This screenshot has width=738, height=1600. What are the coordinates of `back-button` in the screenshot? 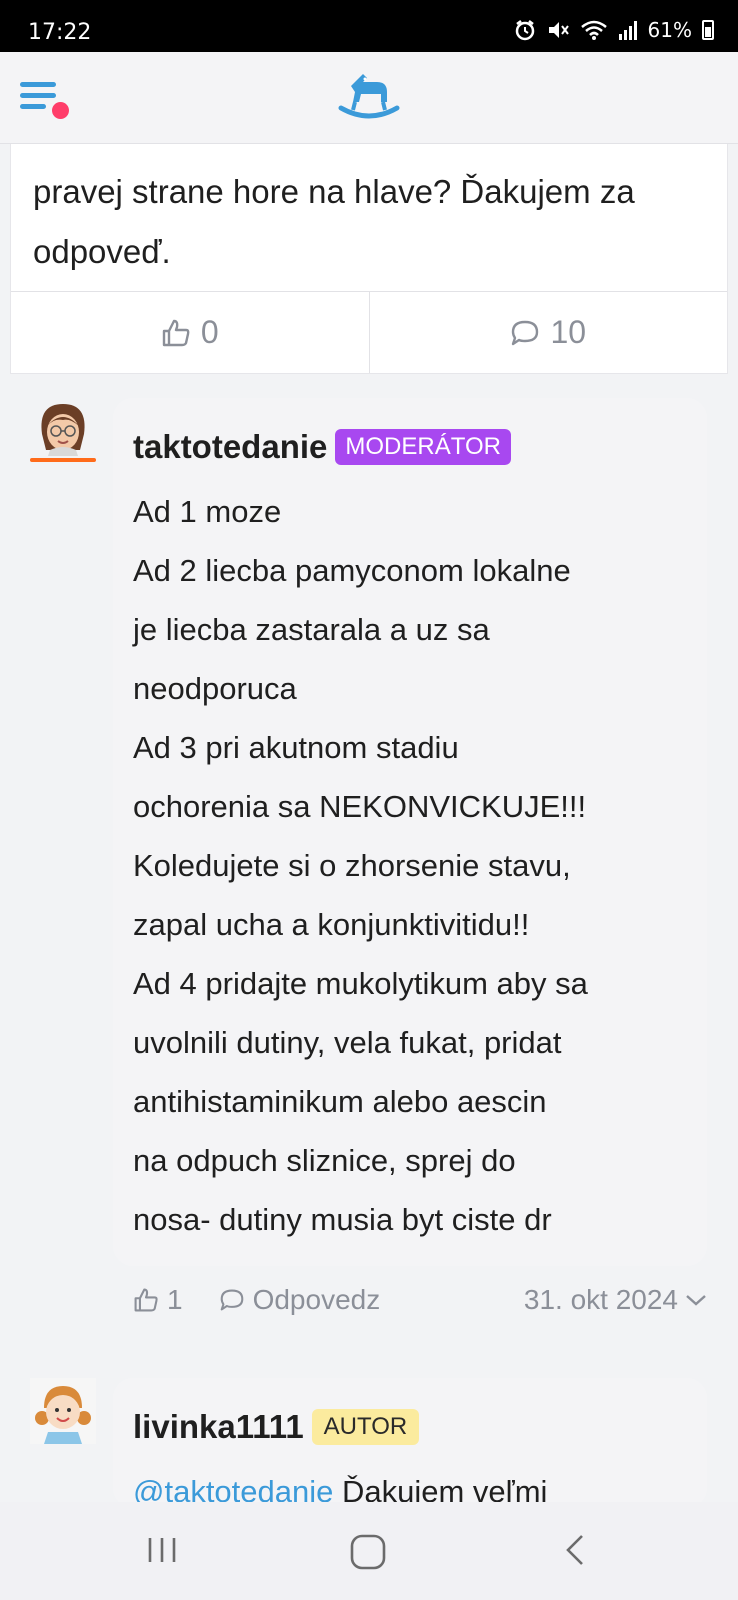 It's located at (575, 1550).